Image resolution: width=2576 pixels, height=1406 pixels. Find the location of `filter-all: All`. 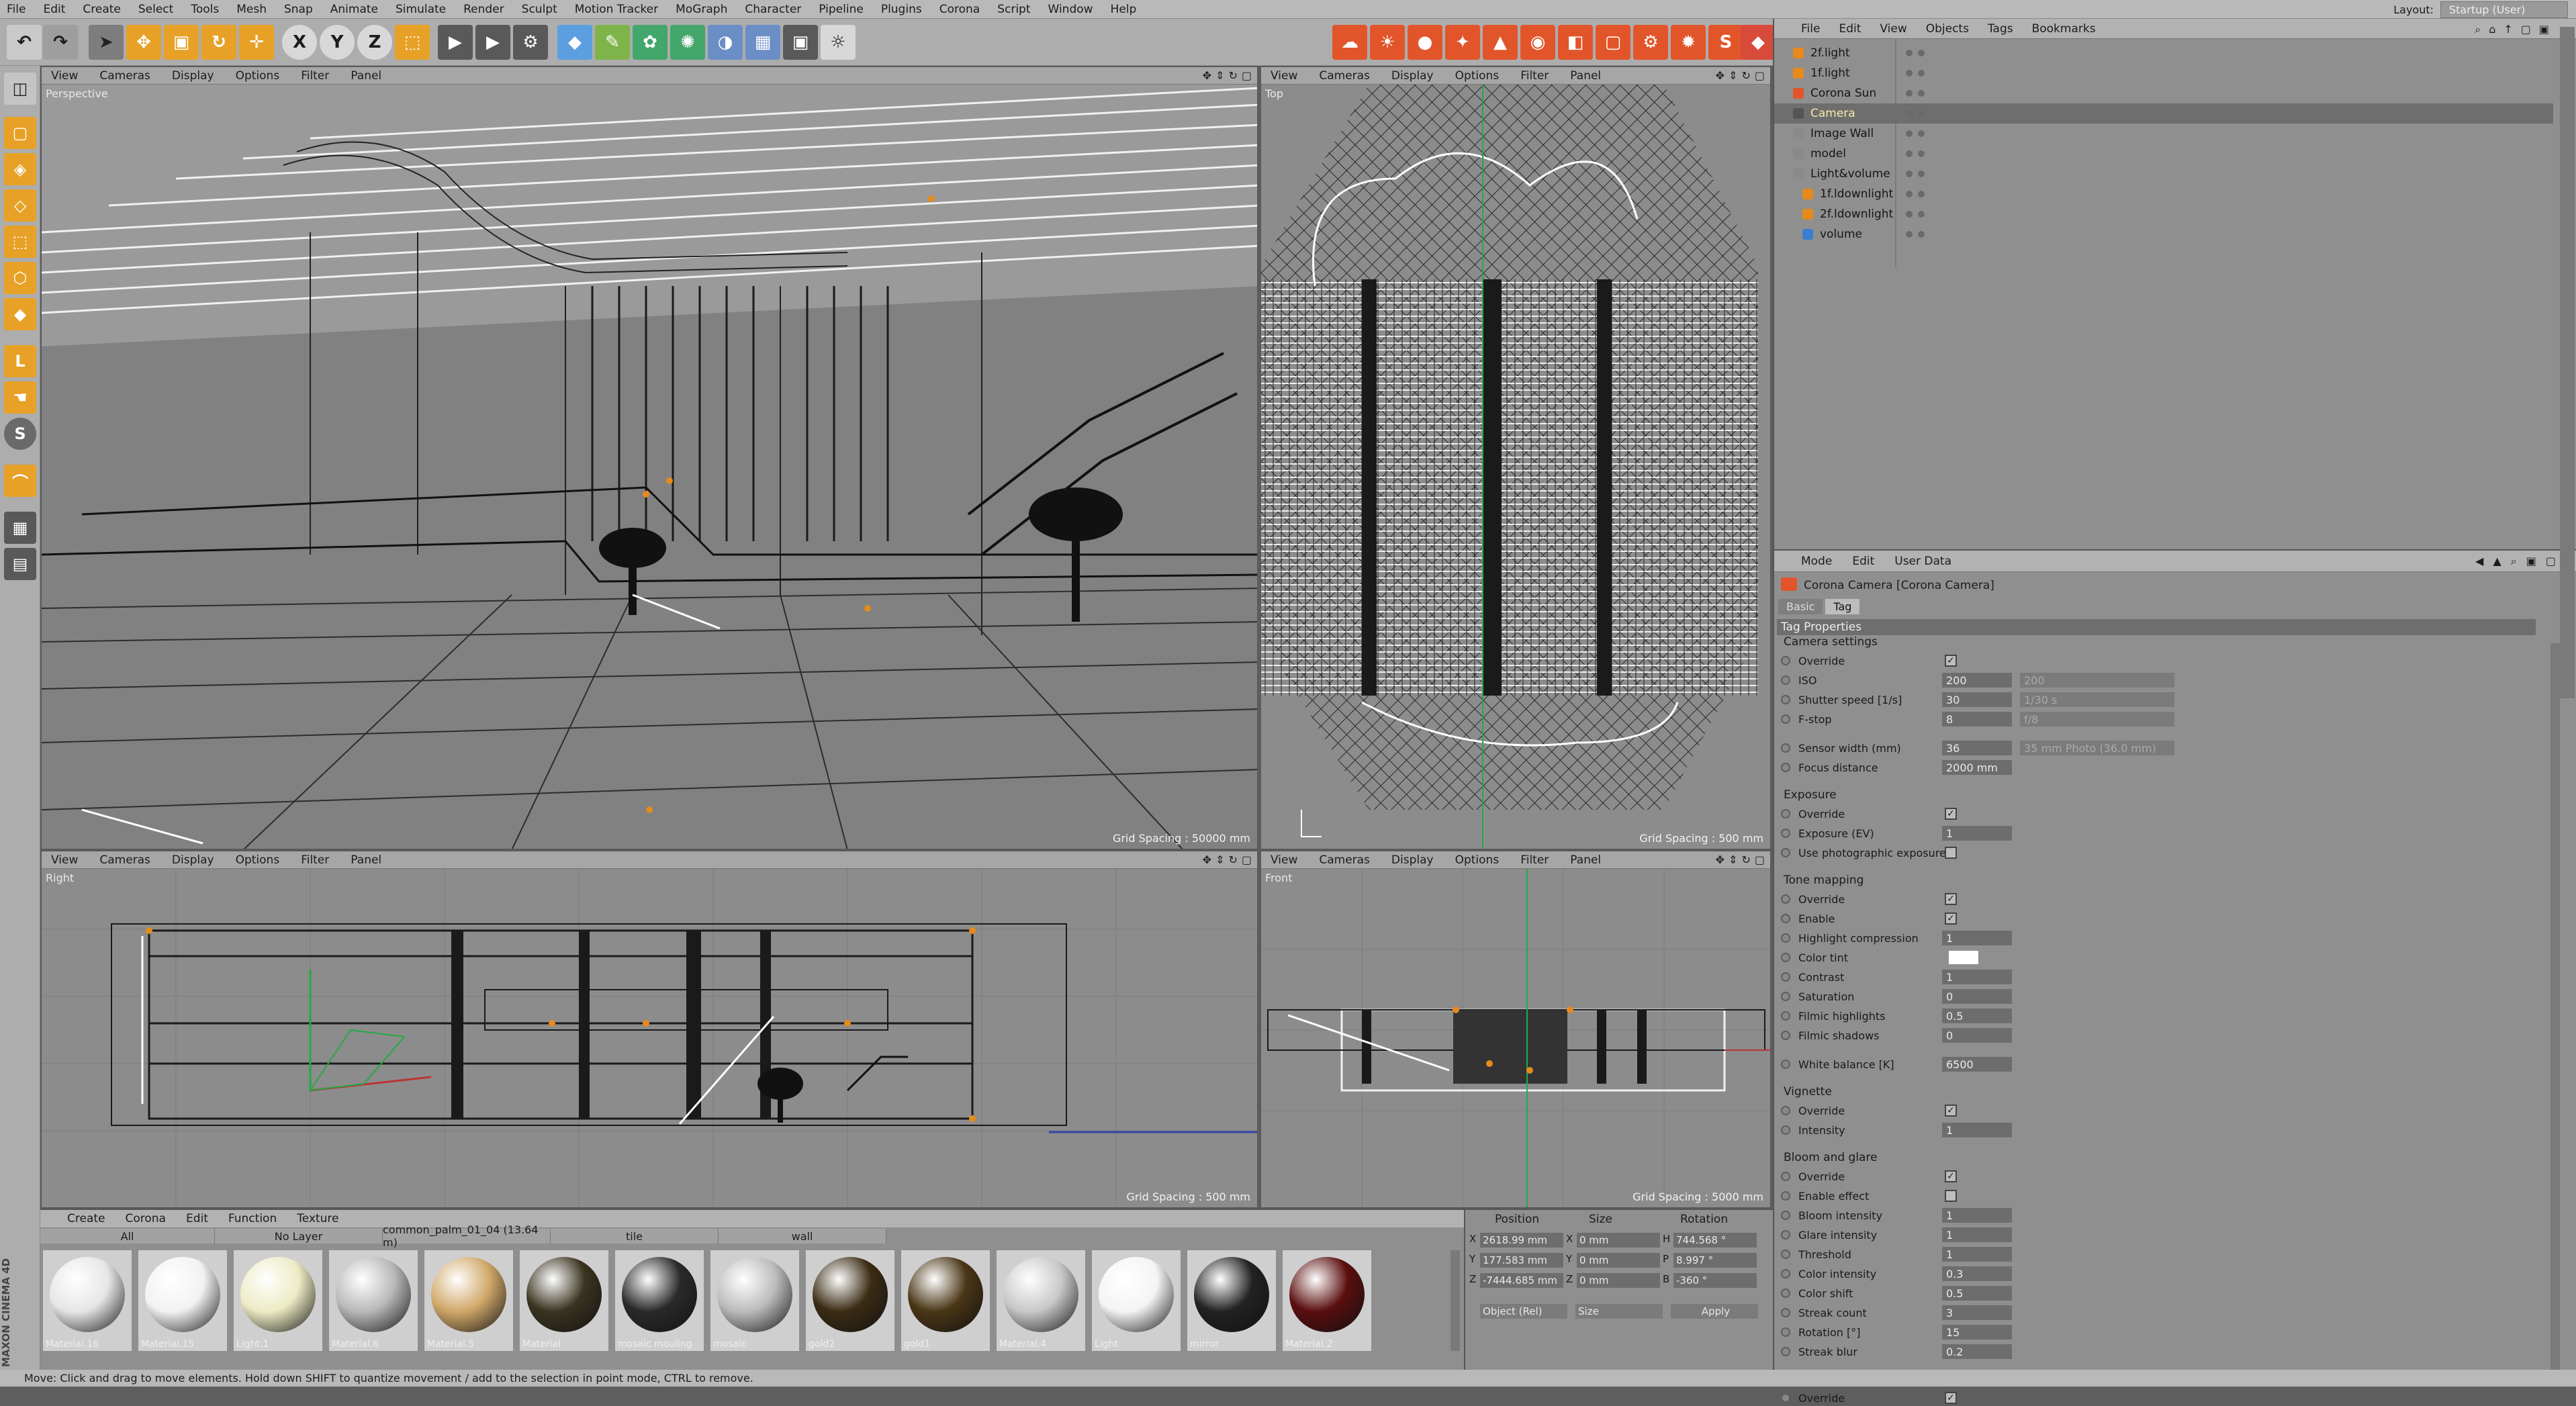

filter-all: All is located at coordinates (127, 1236).